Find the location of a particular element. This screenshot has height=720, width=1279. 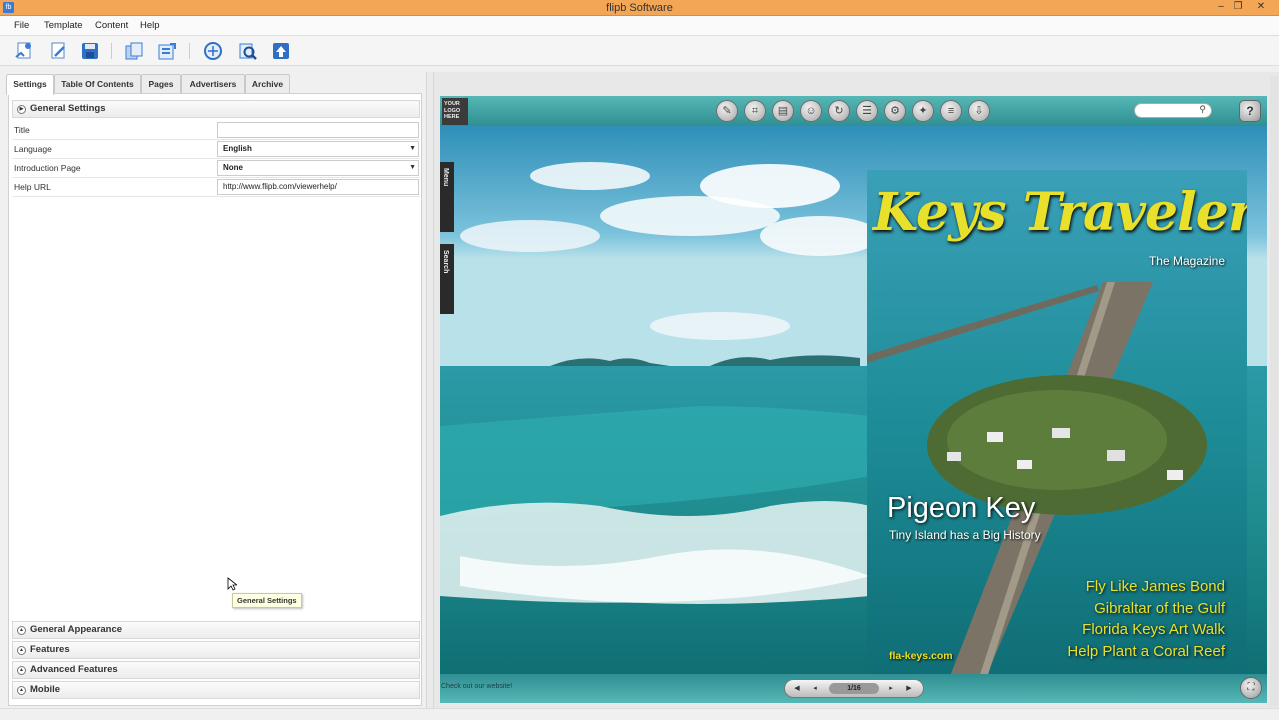

preview-scrollbar is located at coordinates (1274, 391).